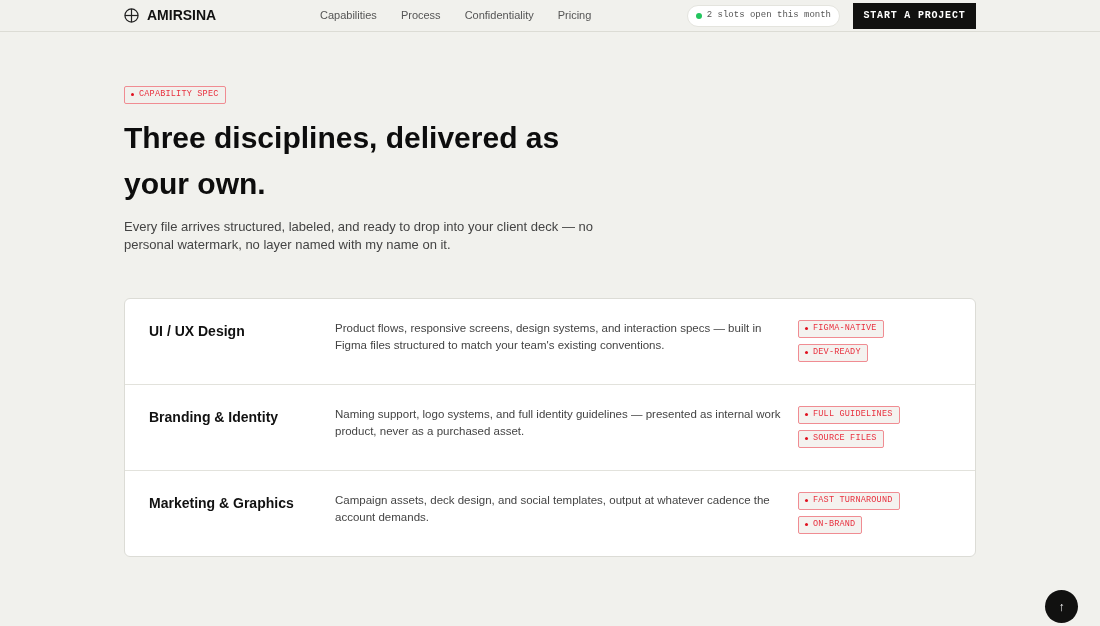  I want to click on brand-name: AMIRSINA, so click(182, 15).